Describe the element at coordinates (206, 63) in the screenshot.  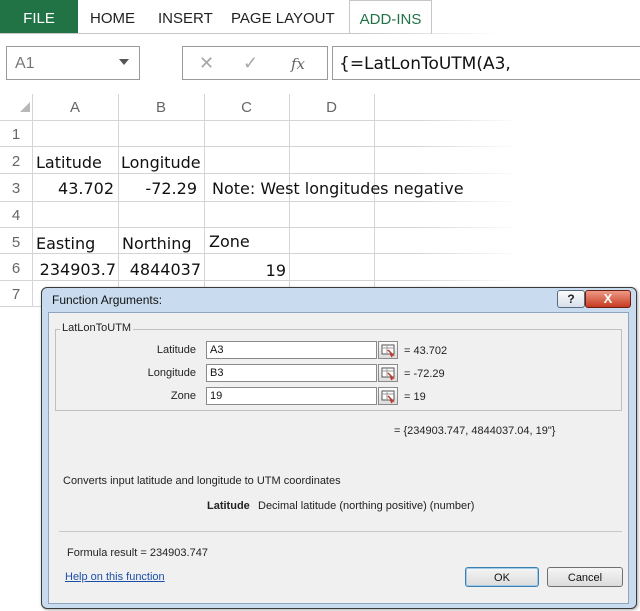
I see `cancel-icon: ✕` at that location.